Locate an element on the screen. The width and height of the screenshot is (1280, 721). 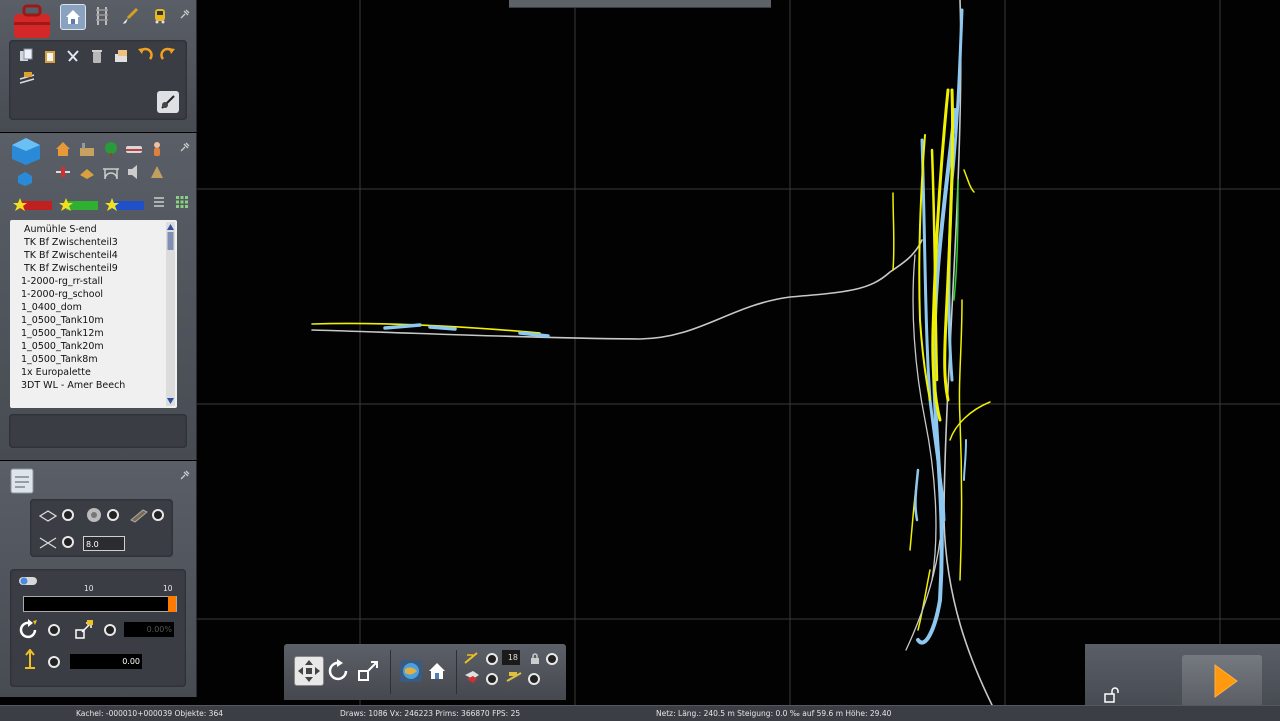
list-item: 1_0500_Tank20m is located at coordinates (62, 347).